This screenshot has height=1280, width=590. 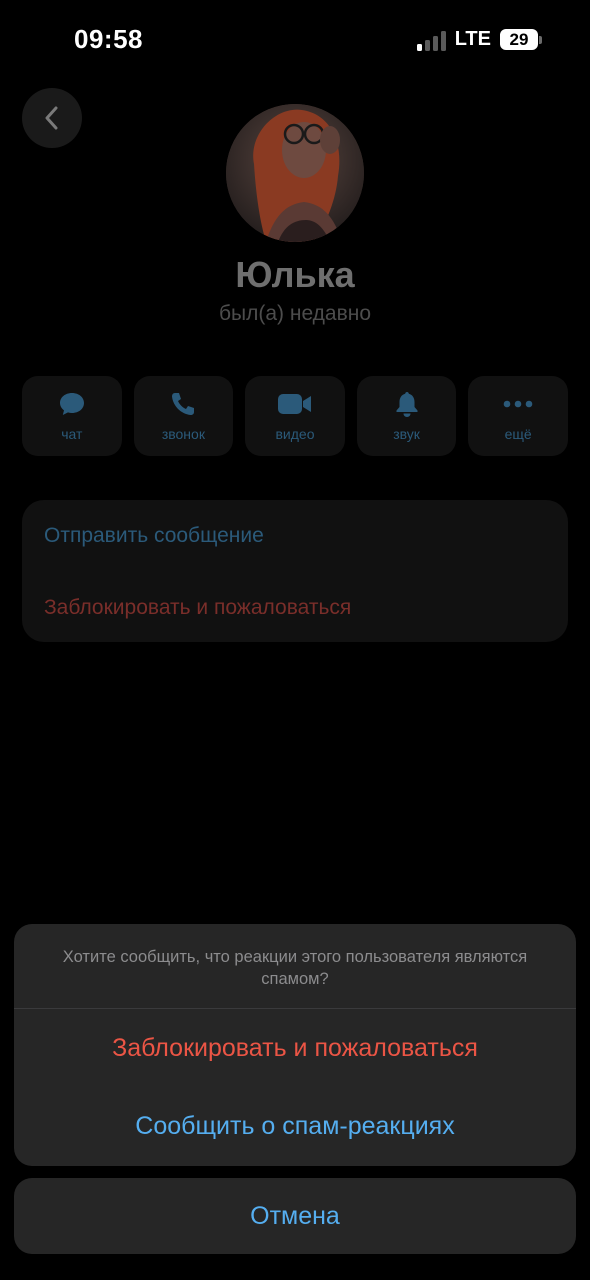 I want to click on video-camera-icon, so click(x=294, y=404).